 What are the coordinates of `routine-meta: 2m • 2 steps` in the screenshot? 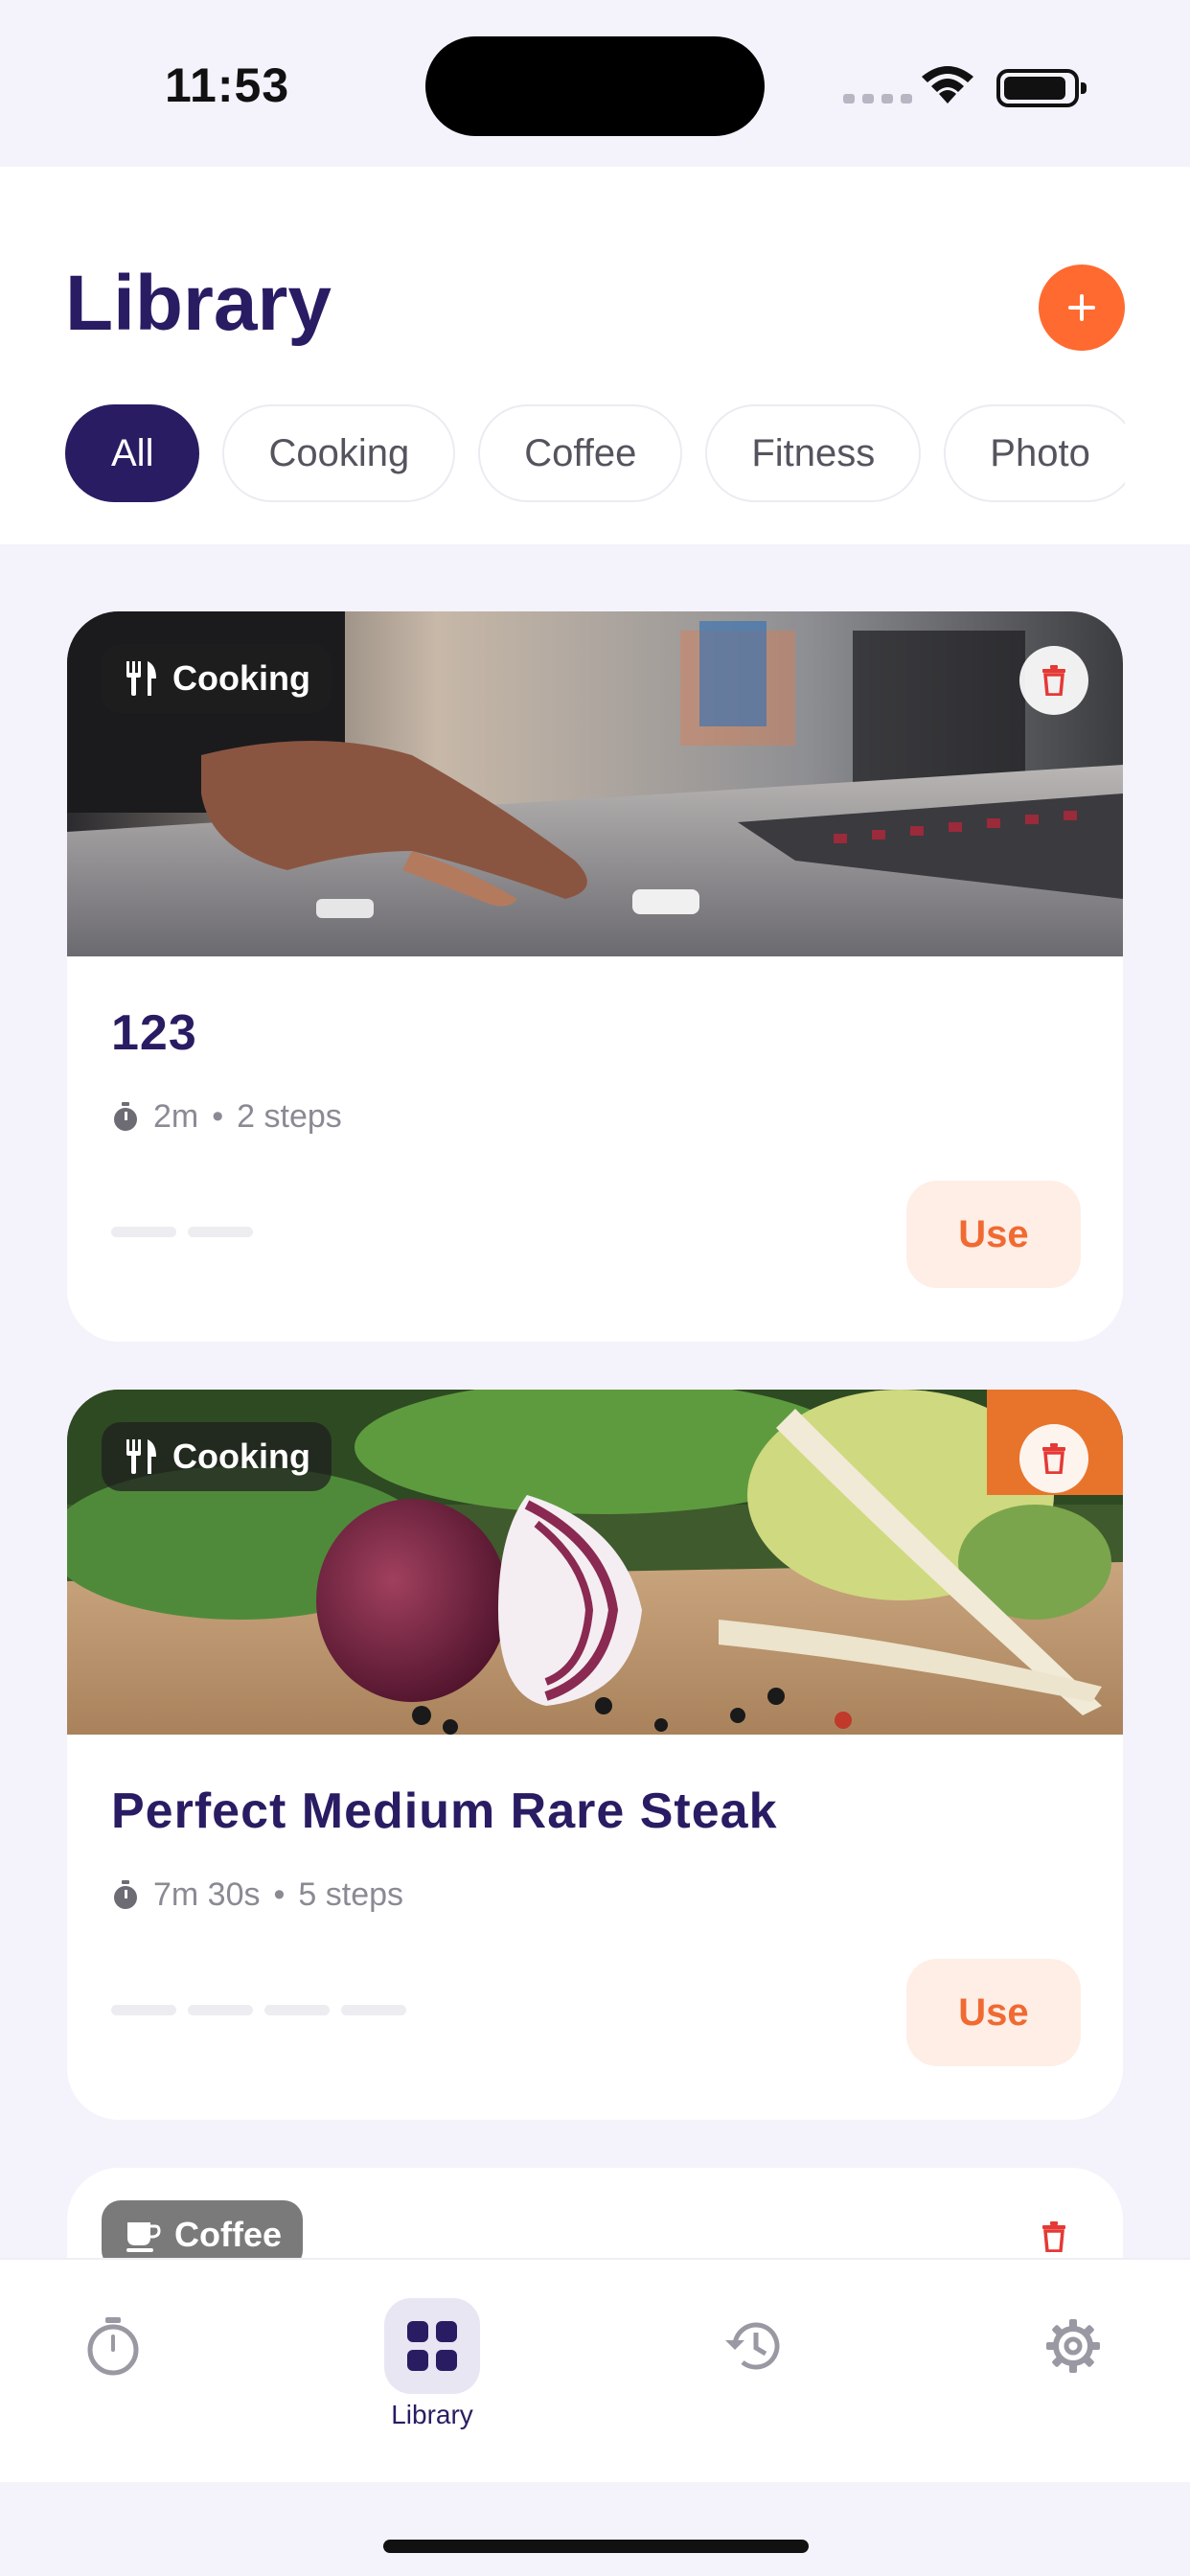 It's located at (226, 1117).